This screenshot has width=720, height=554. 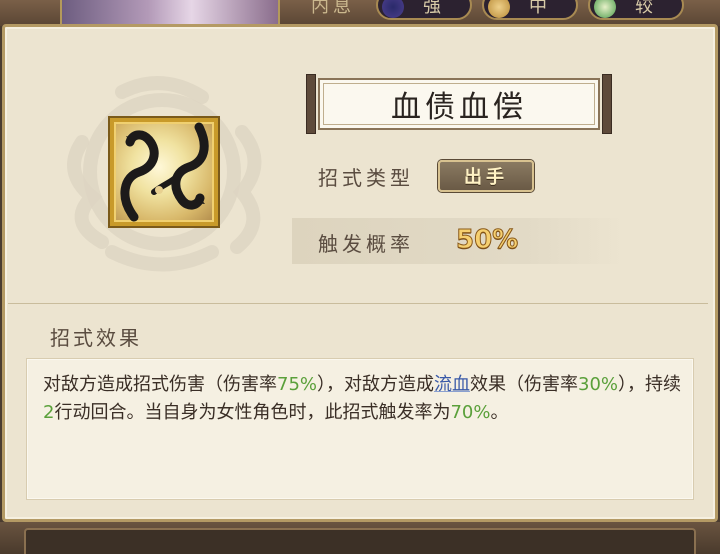 I want to click on tab-ruo: 较, so click(x=636, y=10).